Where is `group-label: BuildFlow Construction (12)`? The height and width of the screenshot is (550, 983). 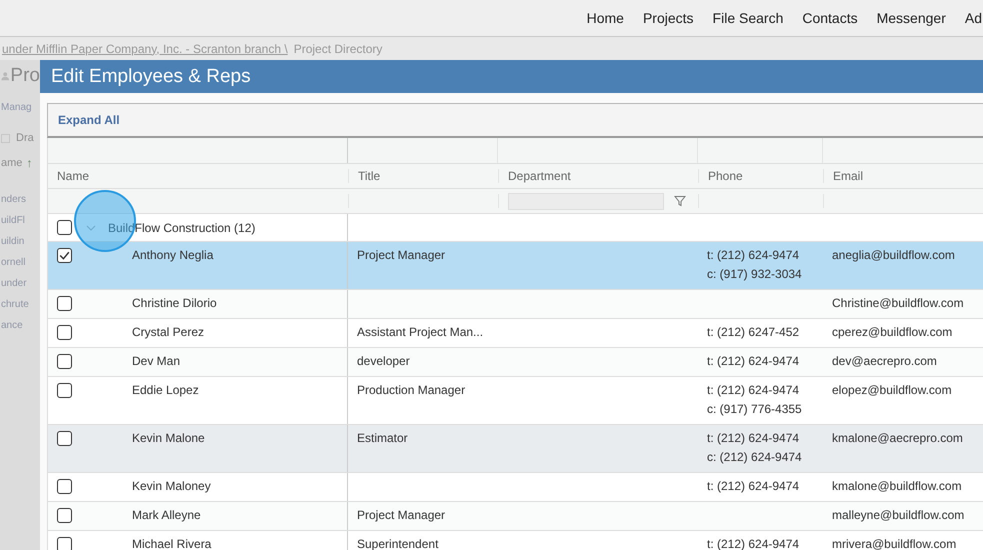
group-label: BuildFlow Construction (12) is located at coordinates (182, 227).